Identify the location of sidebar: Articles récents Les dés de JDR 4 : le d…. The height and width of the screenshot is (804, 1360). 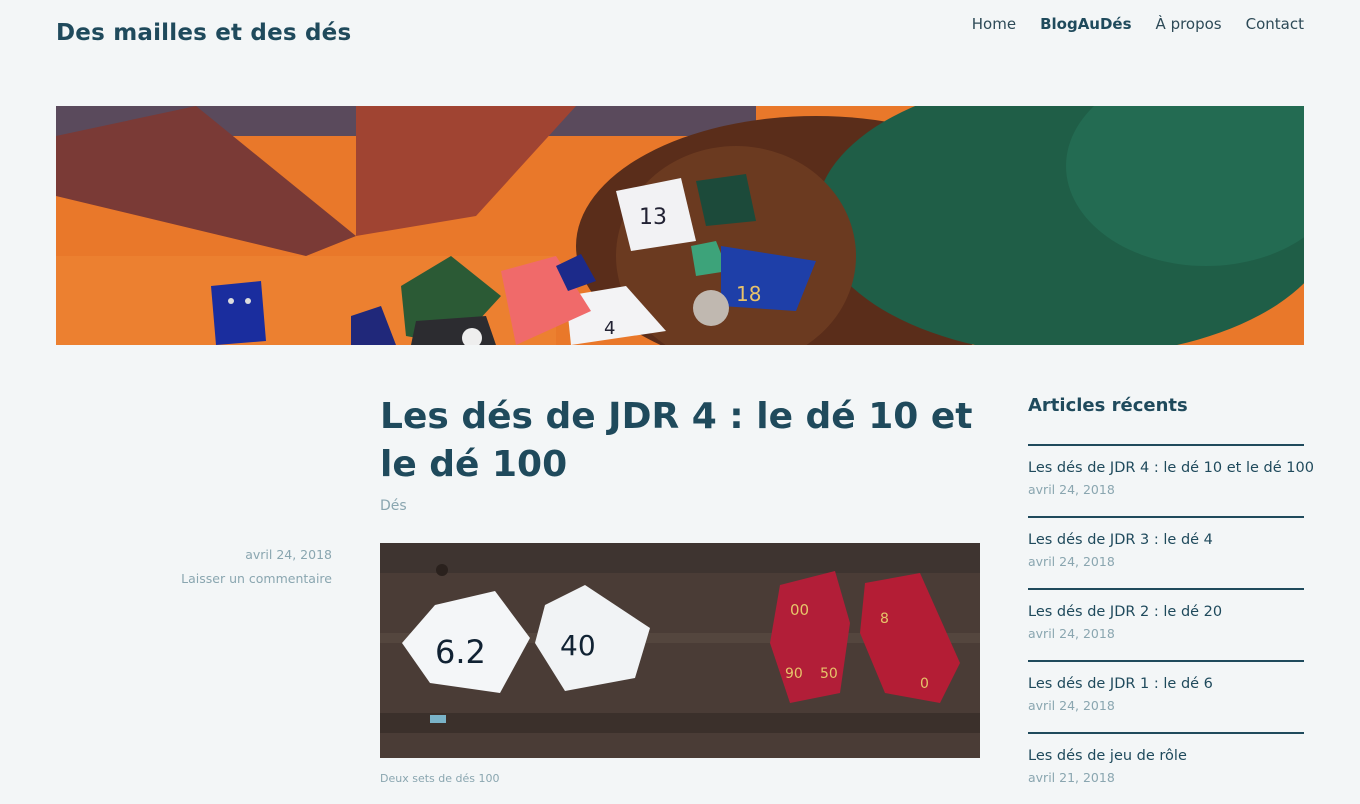
(1171, 599).